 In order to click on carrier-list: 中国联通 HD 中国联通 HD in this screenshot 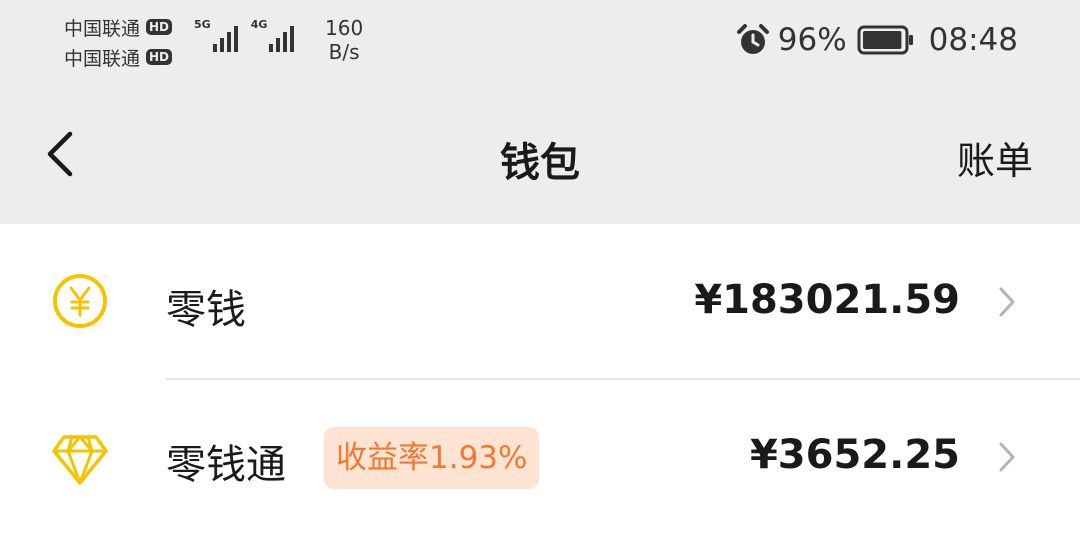, I will do `click(118, 42)`.